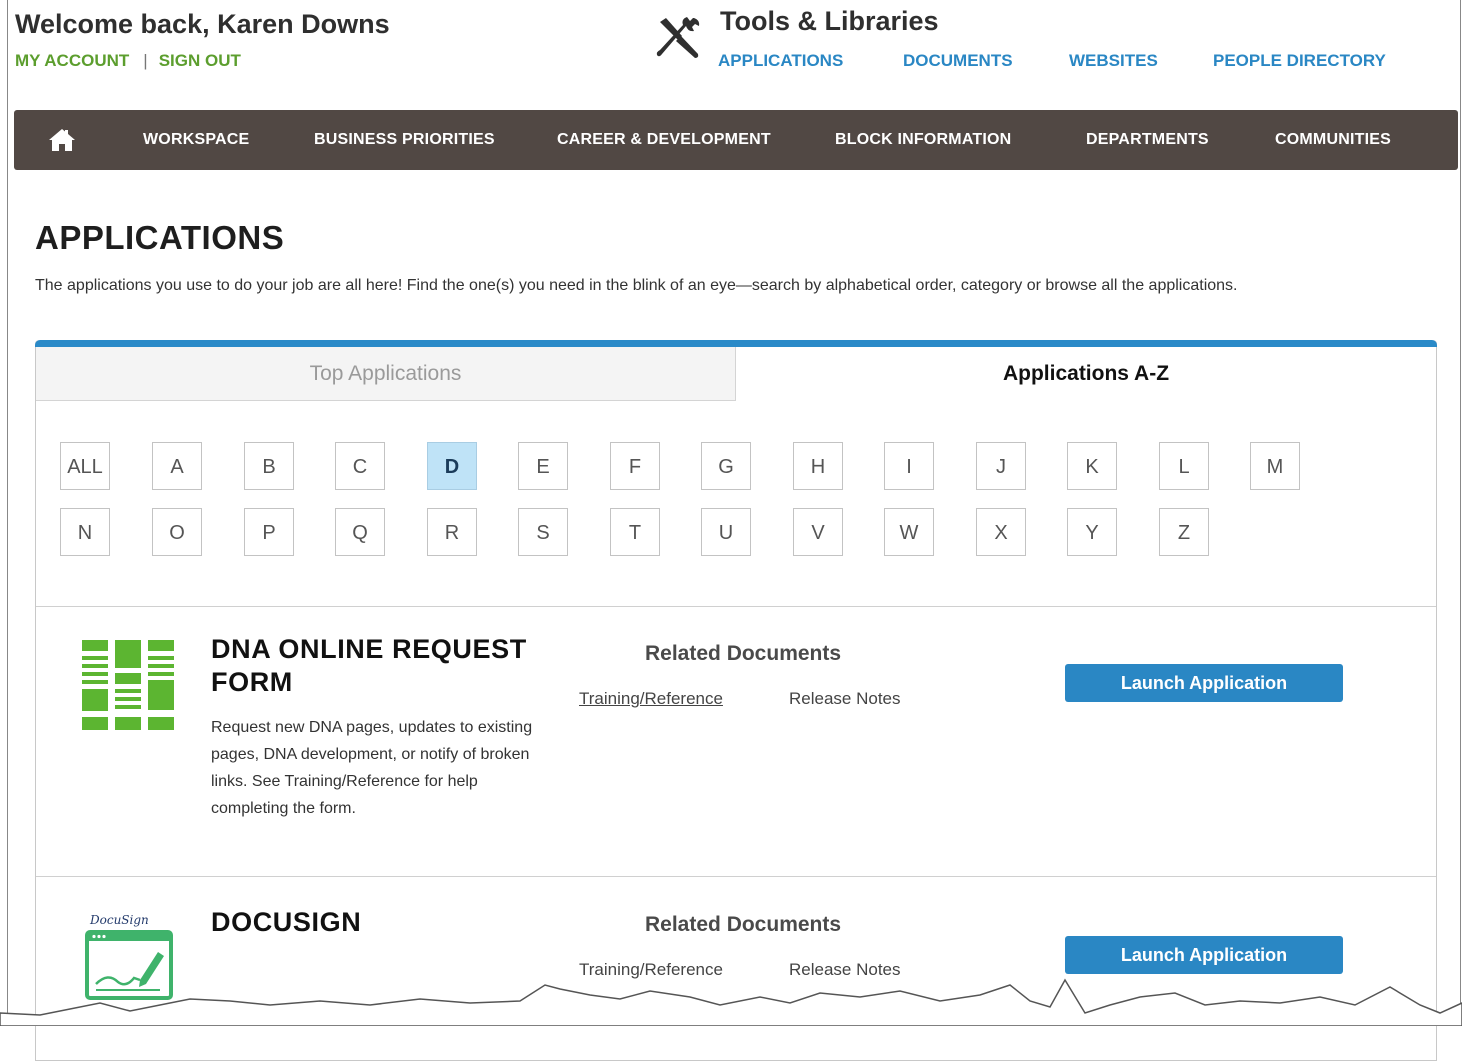 Image resolution: width=1462 pixels, height=1061 pixels. I want to click on letter-filter-o: O, so click(177, 532).